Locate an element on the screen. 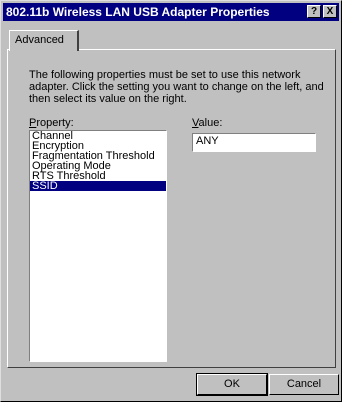 Image resolution: width=342 pixels, height=402 pixels. help-button: ? is located at coordinates (314, 11).